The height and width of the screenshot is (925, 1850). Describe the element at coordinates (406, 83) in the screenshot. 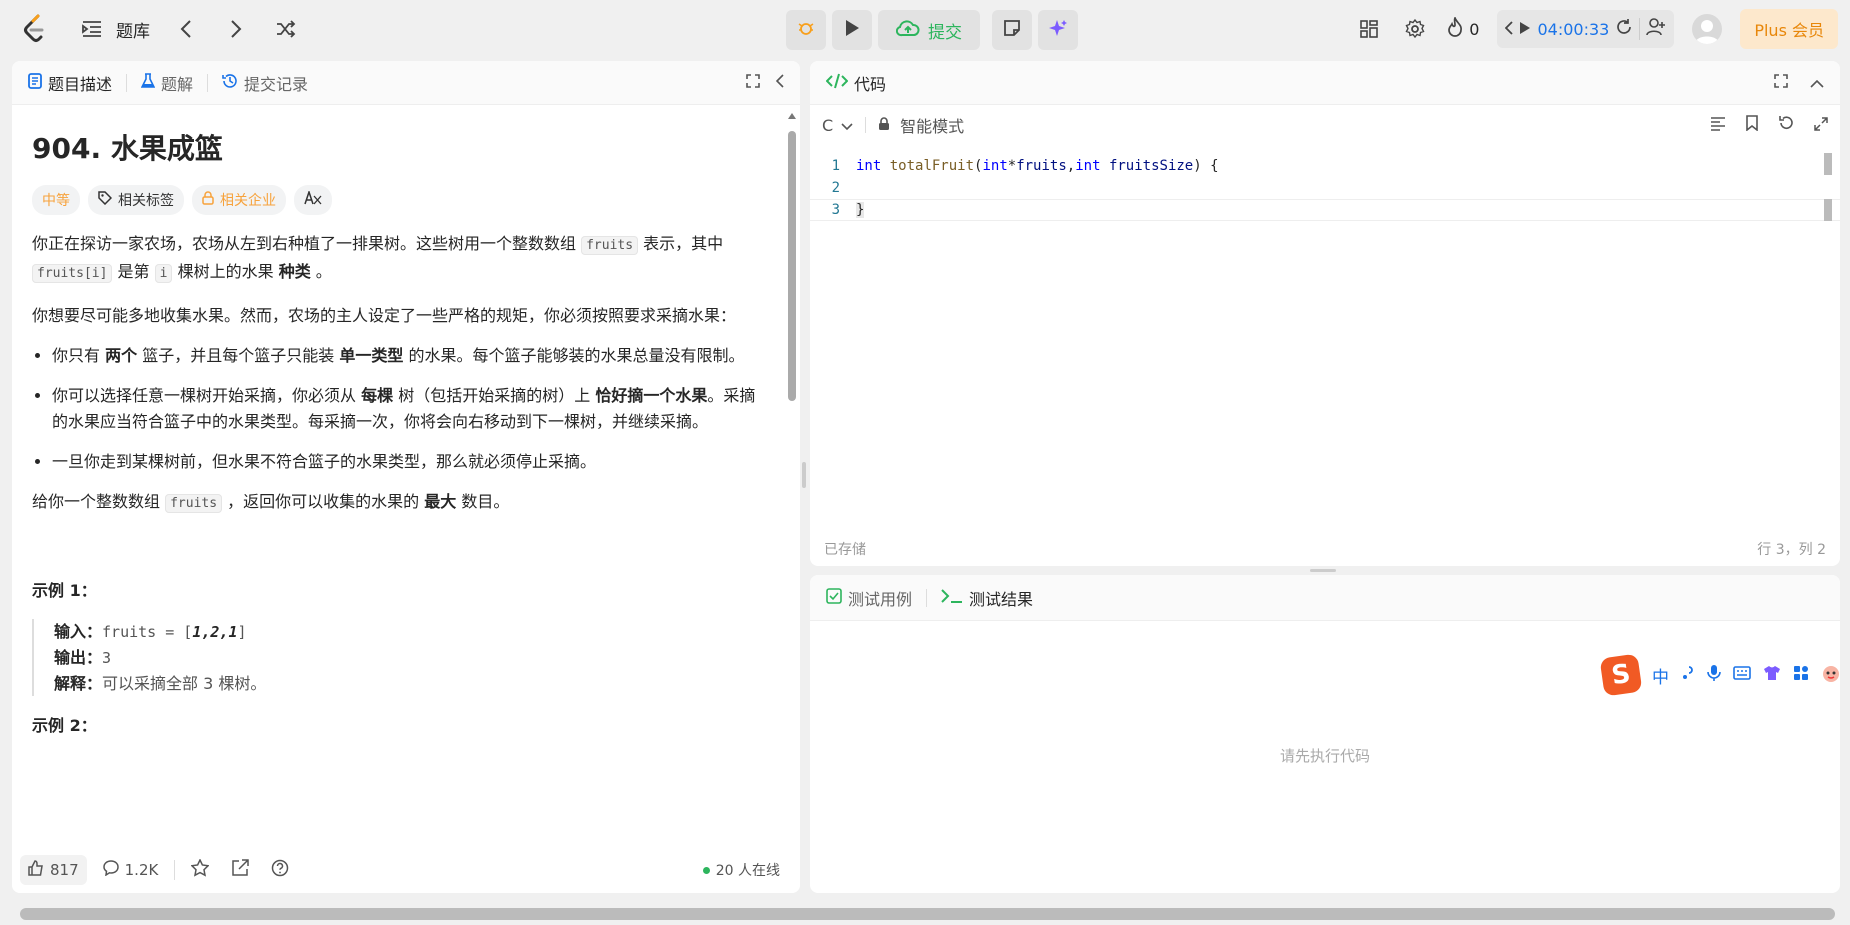

I see `description-tabs: 题目描述 题解 提交记录` at that location.